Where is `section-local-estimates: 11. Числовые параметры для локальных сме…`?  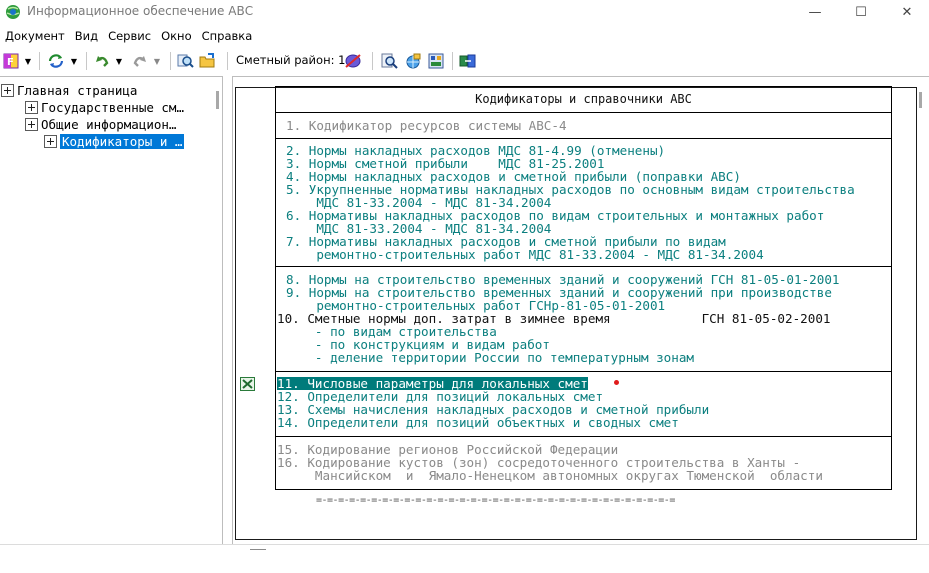
section-local-estimates: 11. Числовые параметры для локальных сме… is located at coordinates (583, 404).